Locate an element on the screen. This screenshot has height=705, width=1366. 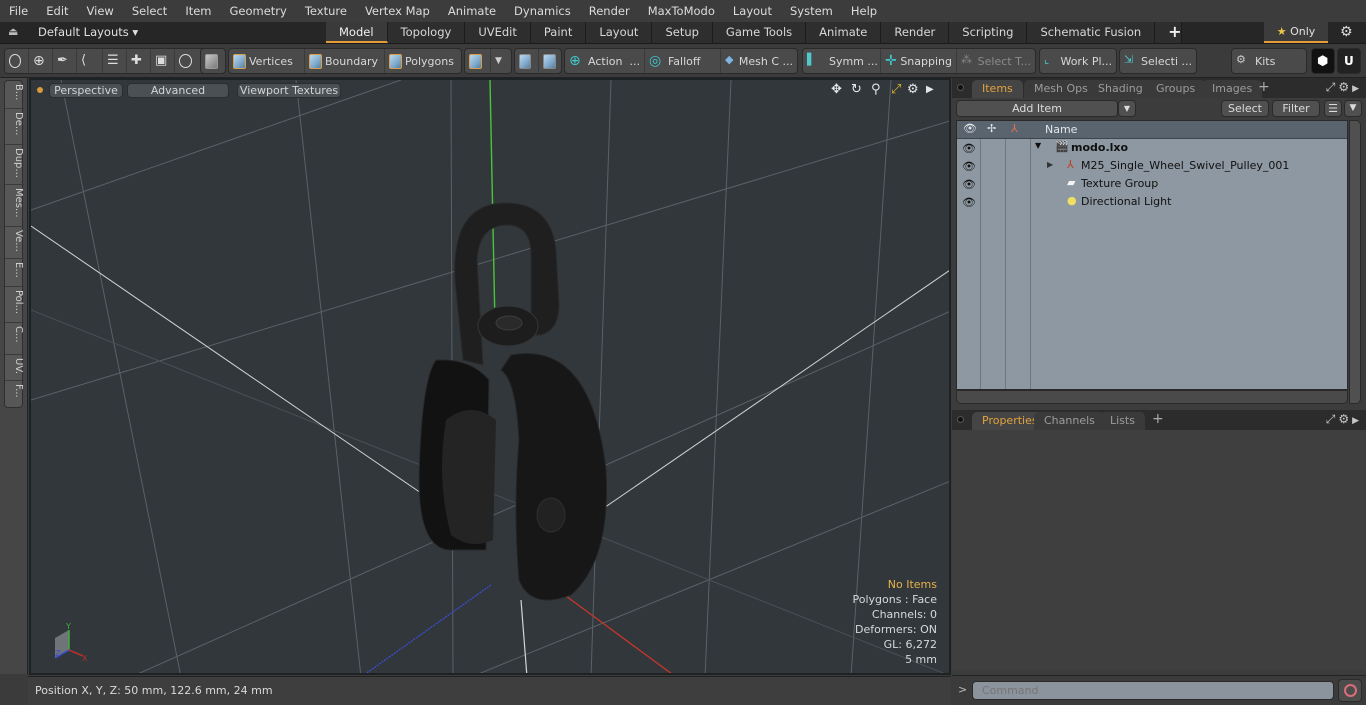
viewport-textures-button: Viewport Textures is located at coordinates (289, 90).